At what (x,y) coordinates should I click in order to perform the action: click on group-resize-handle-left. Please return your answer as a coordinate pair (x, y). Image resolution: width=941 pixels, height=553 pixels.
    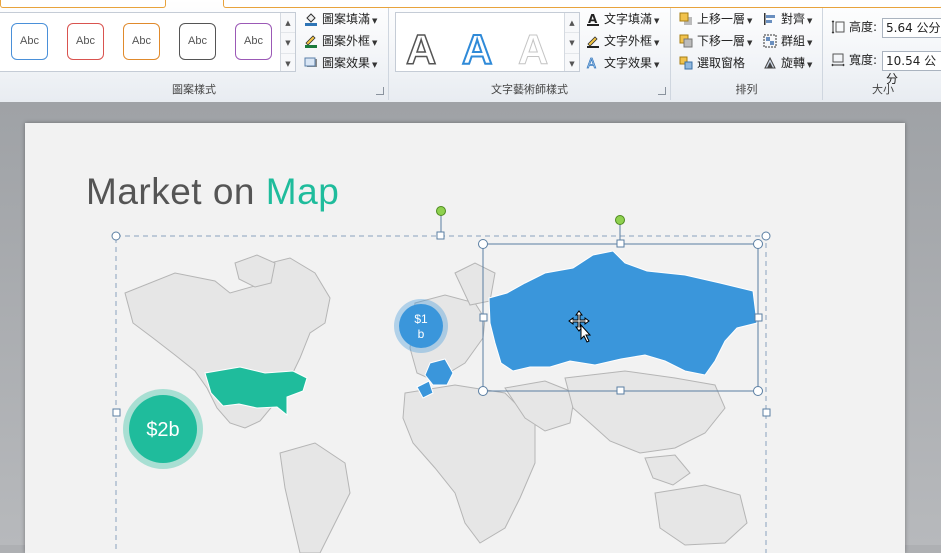
    Looking at the image, I should click on (116, 412).